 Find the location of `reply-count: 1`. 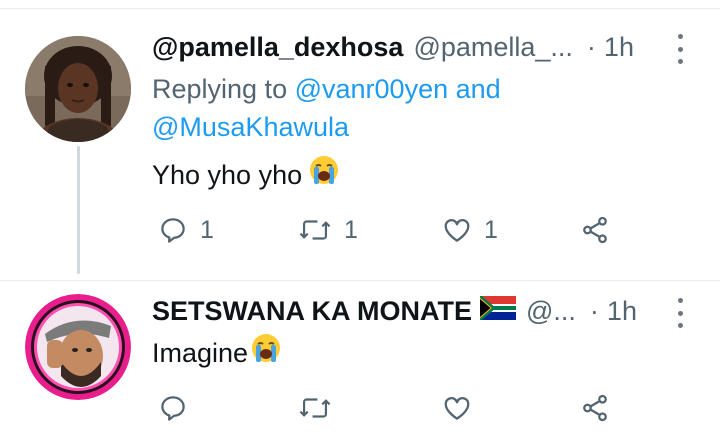

reply-count: 1 is located at coordinates (207, 229).